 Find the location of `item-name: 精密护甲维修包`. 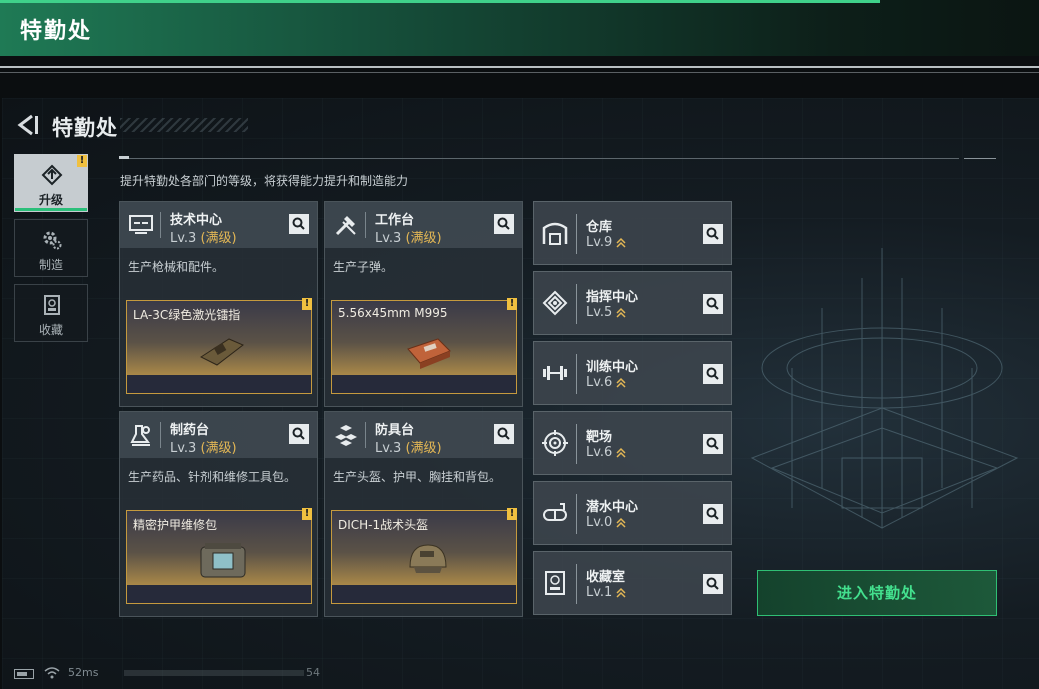

item-name: 精密护甲维修包 is located at coordinates (175, 525).